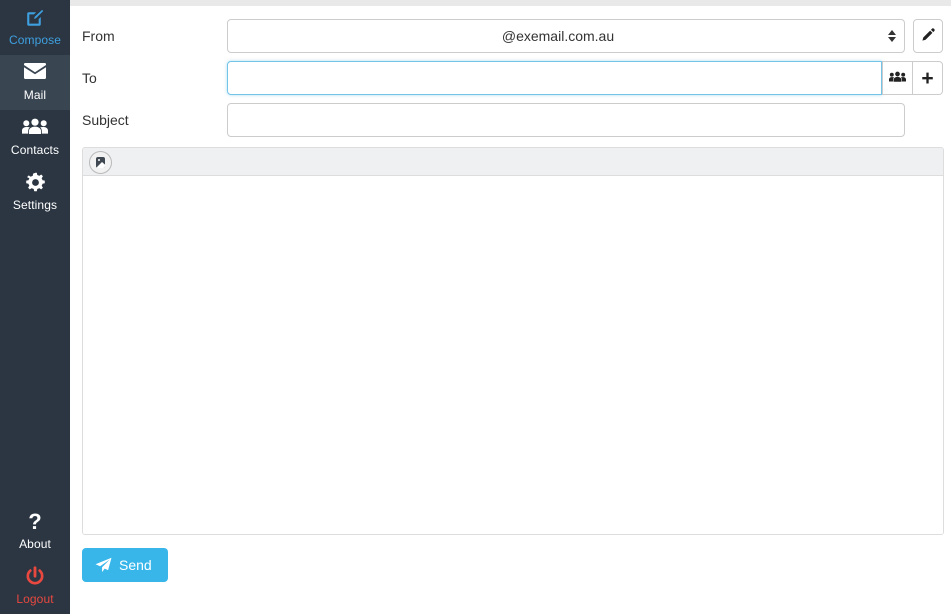  I want to click on plus-icon: +, so click(927, 78).